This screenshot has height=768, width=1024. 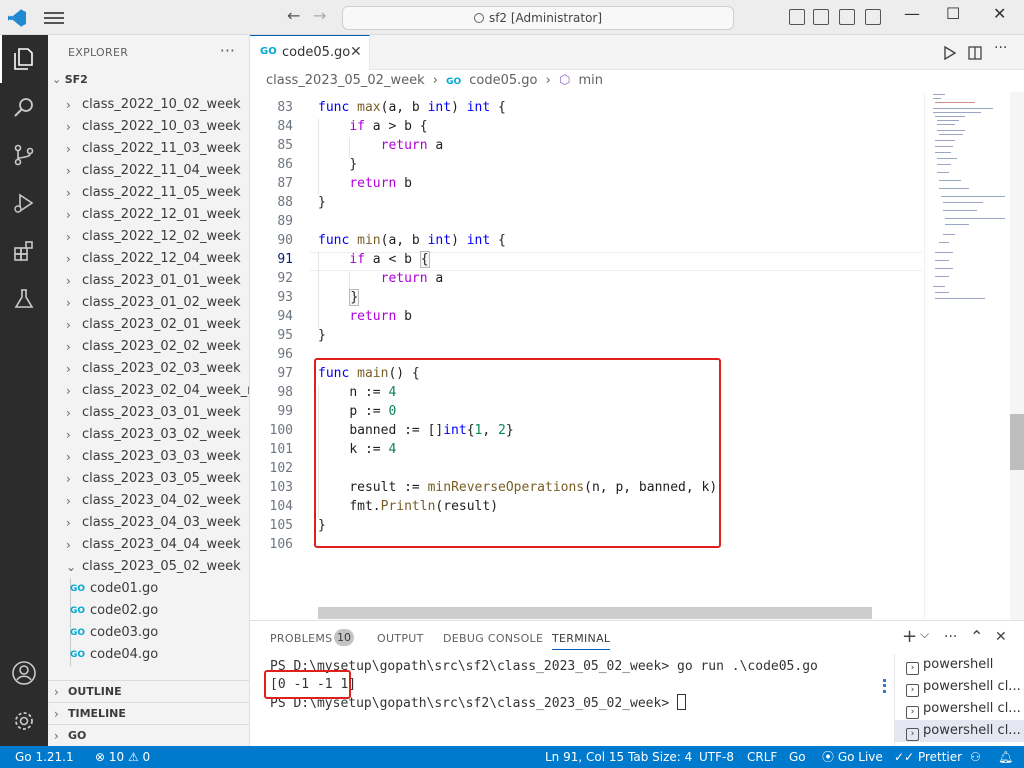 I want to click on code-token: (a, b, so click(x=404, y=107).